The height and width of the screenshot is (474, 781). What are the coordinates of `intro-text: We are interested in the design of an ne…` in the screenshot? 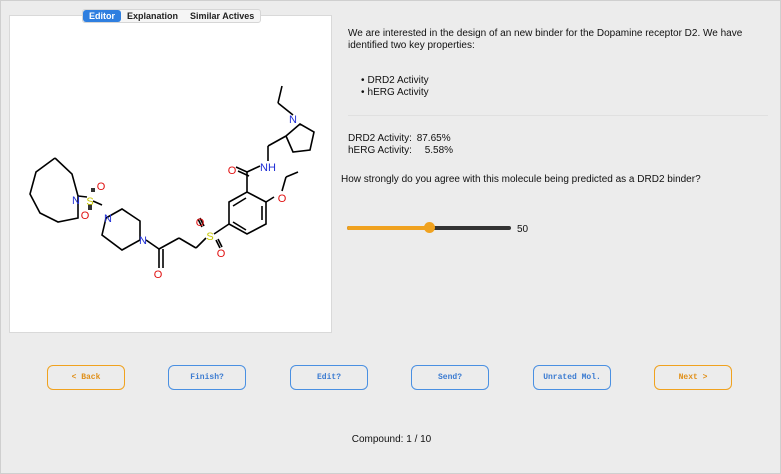 It's located at (545, 39).